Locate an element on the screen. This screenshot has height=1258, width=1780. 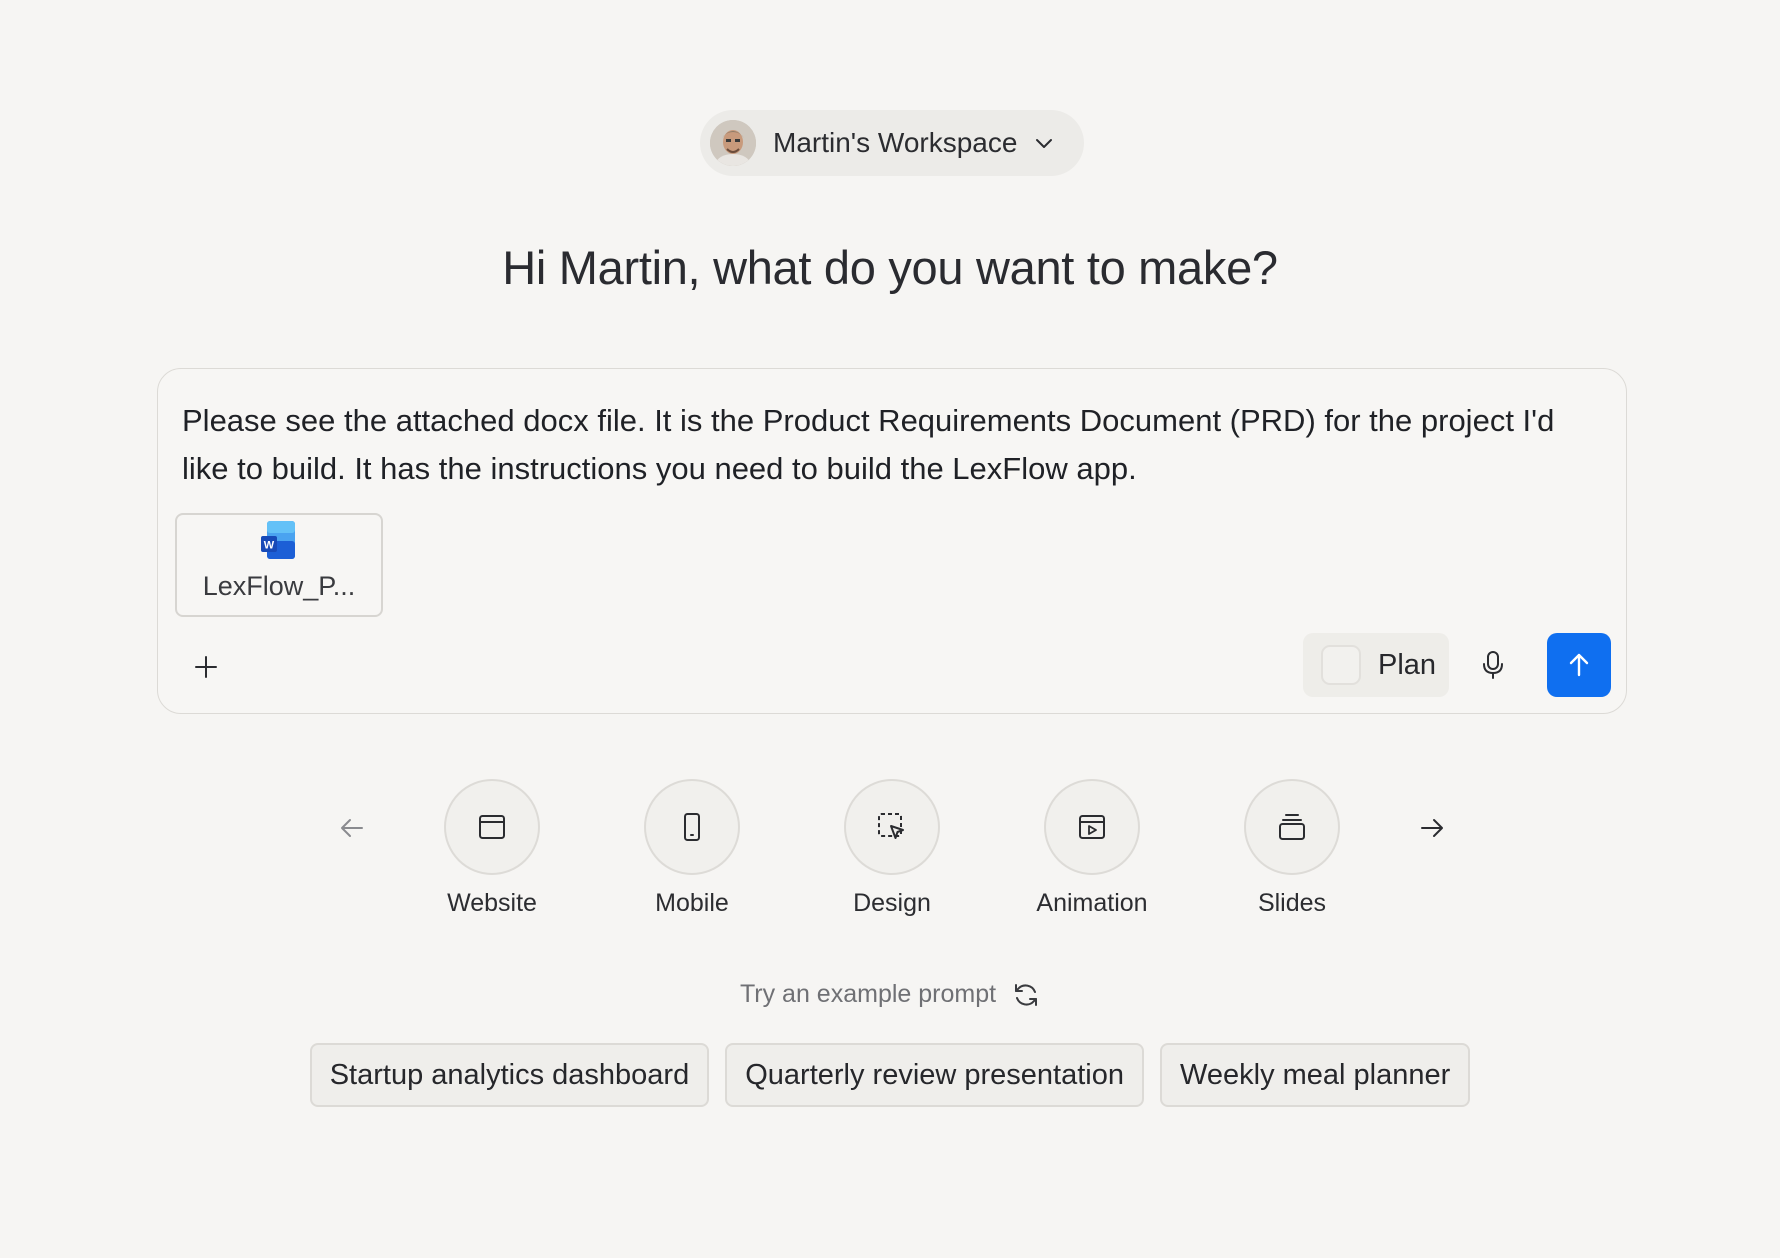
category-label: Animation is located at coordinates (1092, 903).